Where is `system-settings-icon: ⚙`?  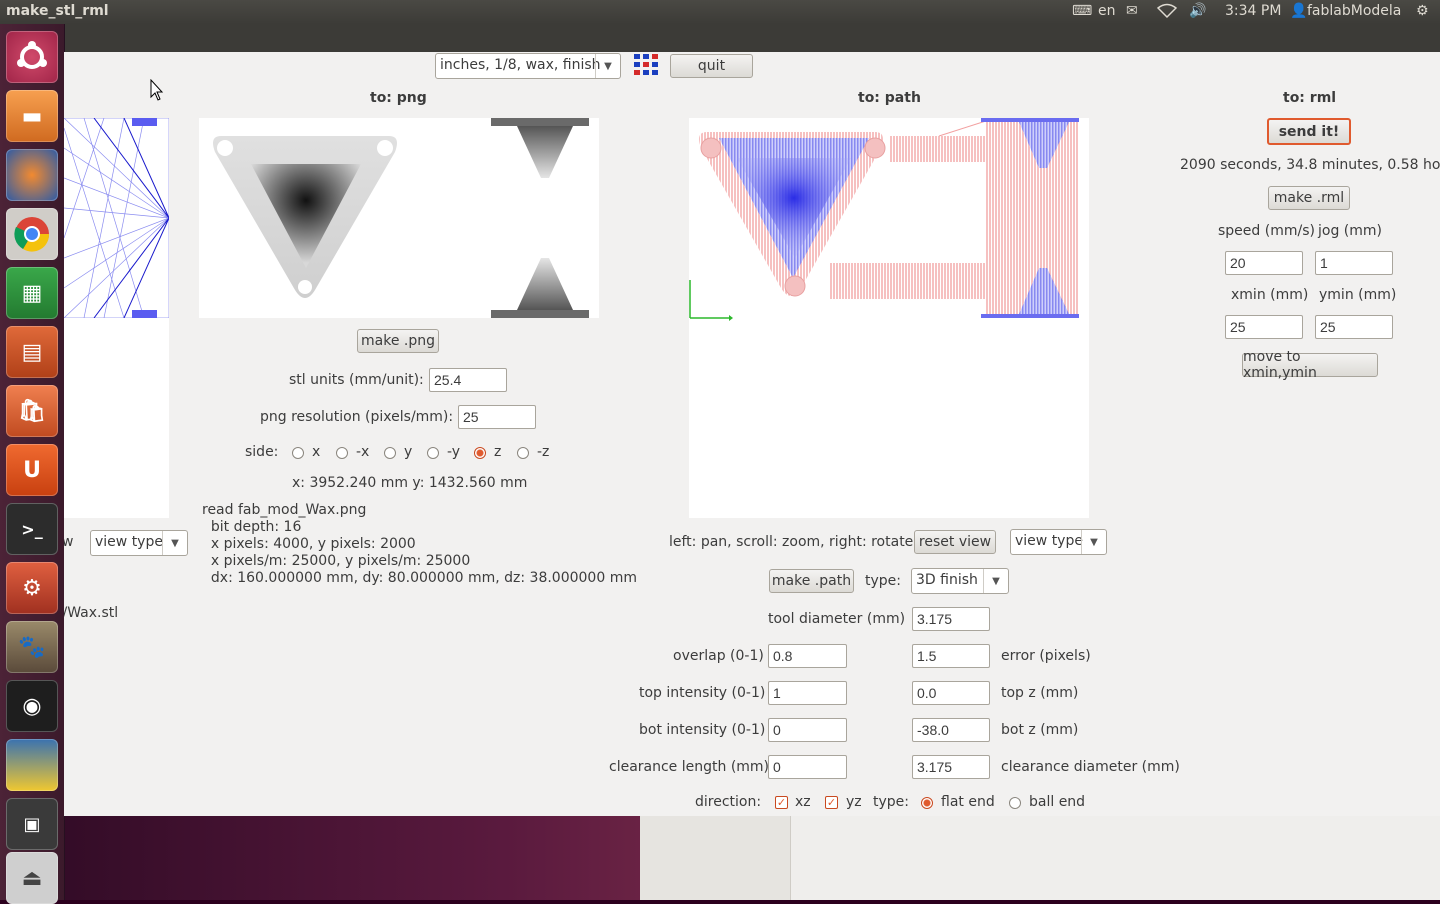 system-settings-icon: ⚙ is located at coordinates (32, 588).